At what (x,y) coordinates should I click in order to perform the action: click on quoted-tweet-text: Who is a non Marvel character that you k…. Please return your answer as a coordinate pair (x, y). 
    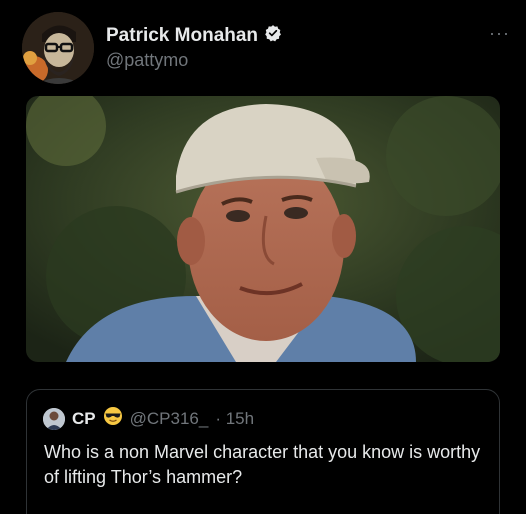
    Looking at the image, I should click on (262, 464).